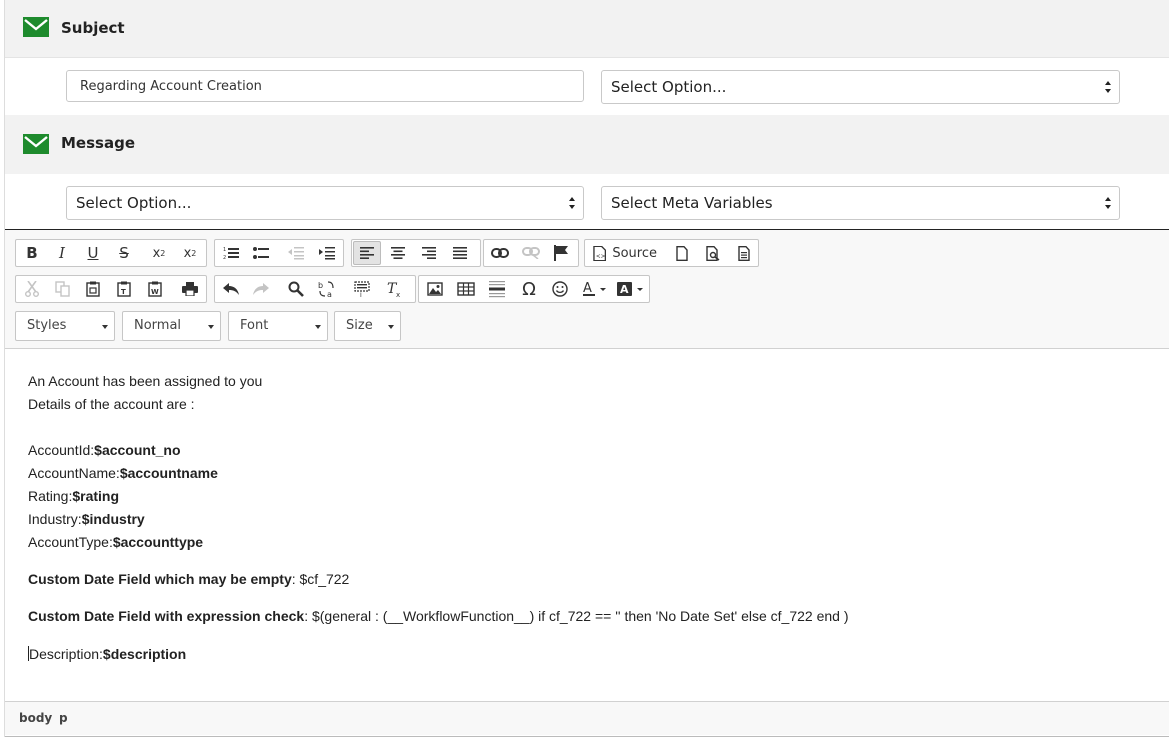  I want to click on remove-format-icon: Tx, so click(394, 289).